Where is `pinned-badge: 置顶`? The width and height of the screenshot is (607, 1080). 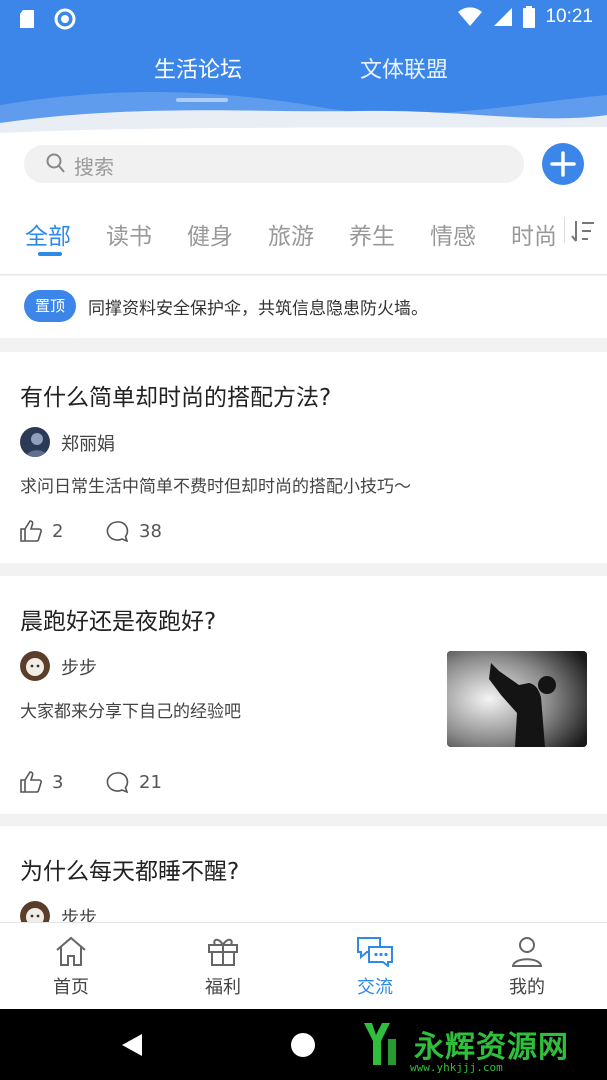 pinned-badge: 置顶 is located at coordinates (50, 306).